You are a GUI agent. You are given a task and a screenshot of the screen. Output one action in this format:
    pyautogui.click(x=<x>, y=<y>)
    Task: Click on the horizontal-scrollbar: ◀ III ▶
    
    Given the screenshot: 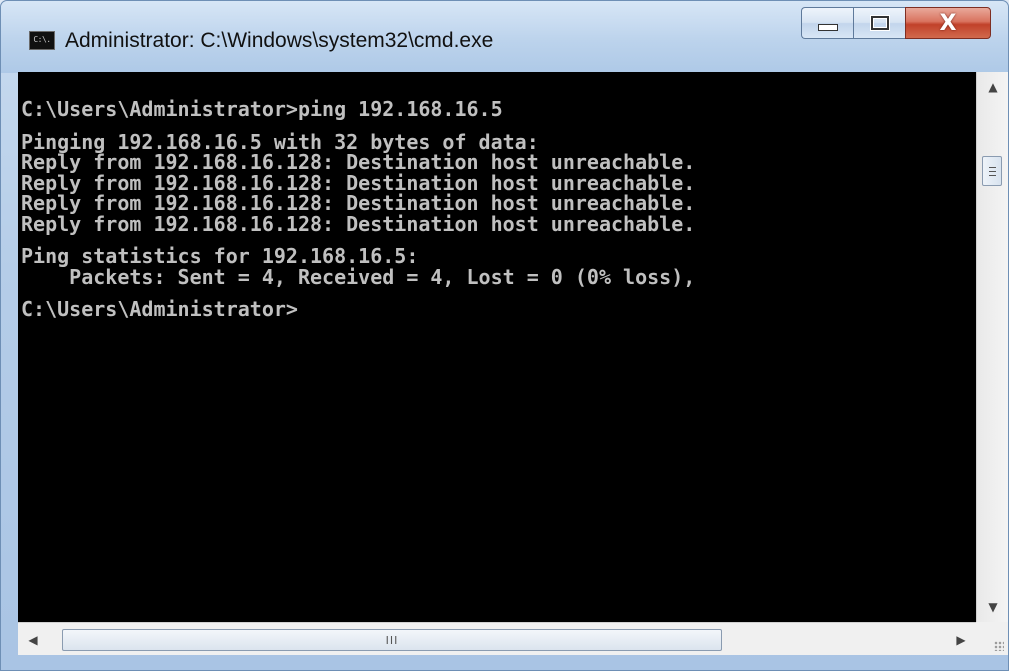 What is the action you would take?
    pyautogui.click(x=497, y=638)
    